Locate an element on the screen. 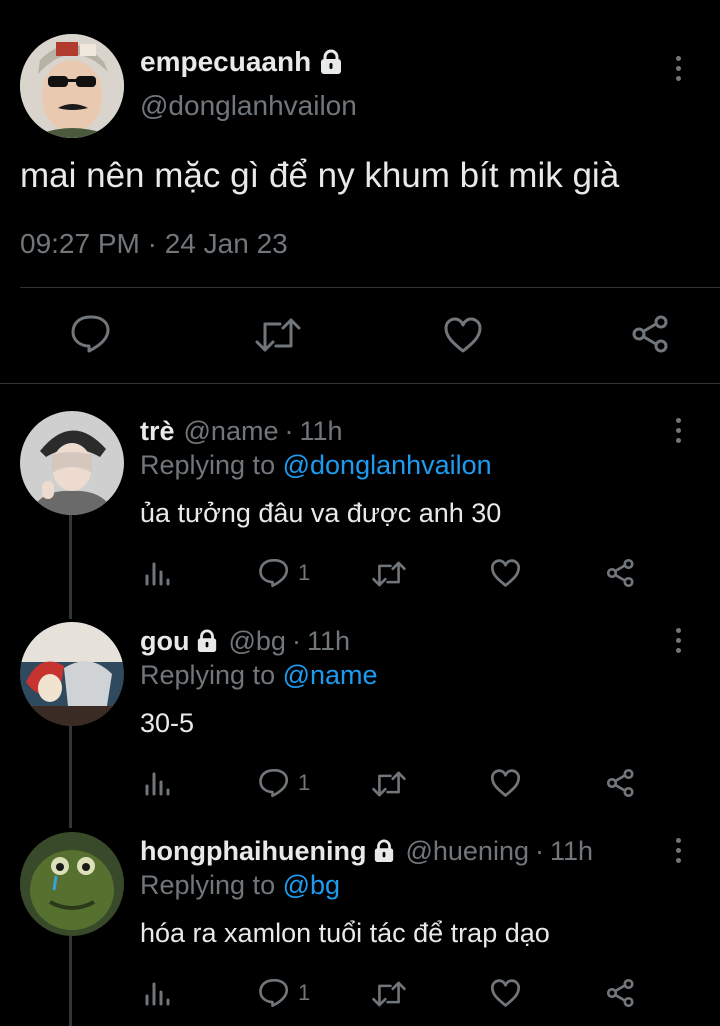  tweet-text: mai nên mặc gì để ny khum bít mik già is located at coordinates (320, 175).